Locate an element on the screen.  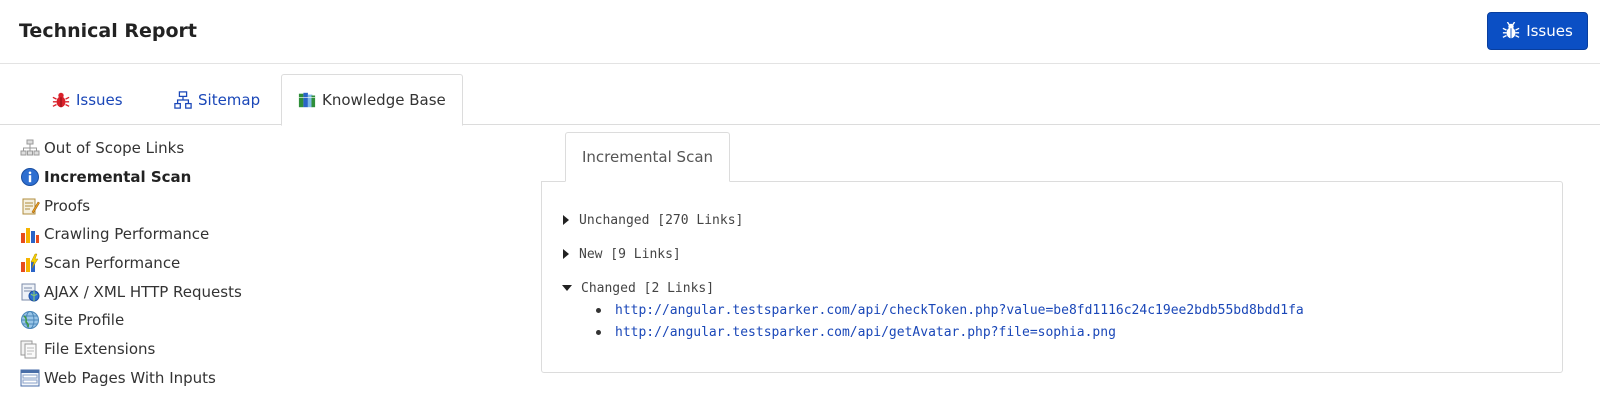
tab-label: Knowledge Base is located at coordinates (384, 100).